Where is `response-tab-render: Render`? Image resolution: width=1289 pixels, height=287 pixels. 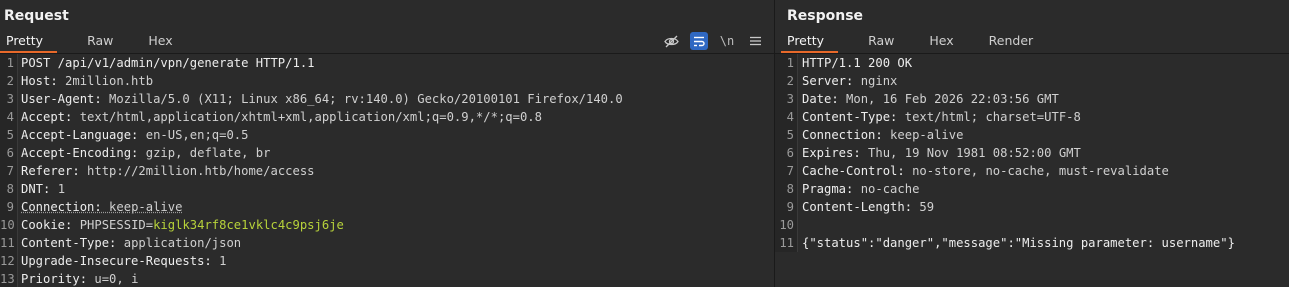
response-tab-render: Render is located at coordinates (1011, 40).